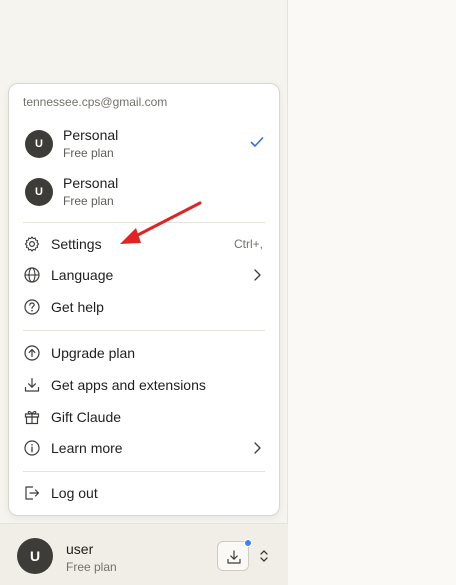 Image resolution: width=456 pixels, height=585 pixels. What do you see at coordinates (248, 244) in the screenshot?
I see `keyboard-shortcut: Ctrl+,` at bounding box center [248, 244].